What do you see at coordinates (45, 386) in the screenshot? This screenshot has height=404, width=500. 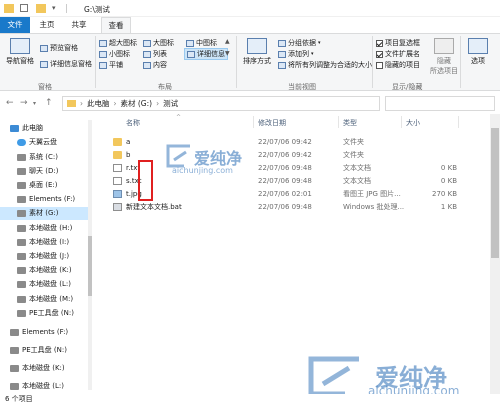 I see `nav-item-network-l: 本地磁盘 (L:)` at bounding box center [45, 386].